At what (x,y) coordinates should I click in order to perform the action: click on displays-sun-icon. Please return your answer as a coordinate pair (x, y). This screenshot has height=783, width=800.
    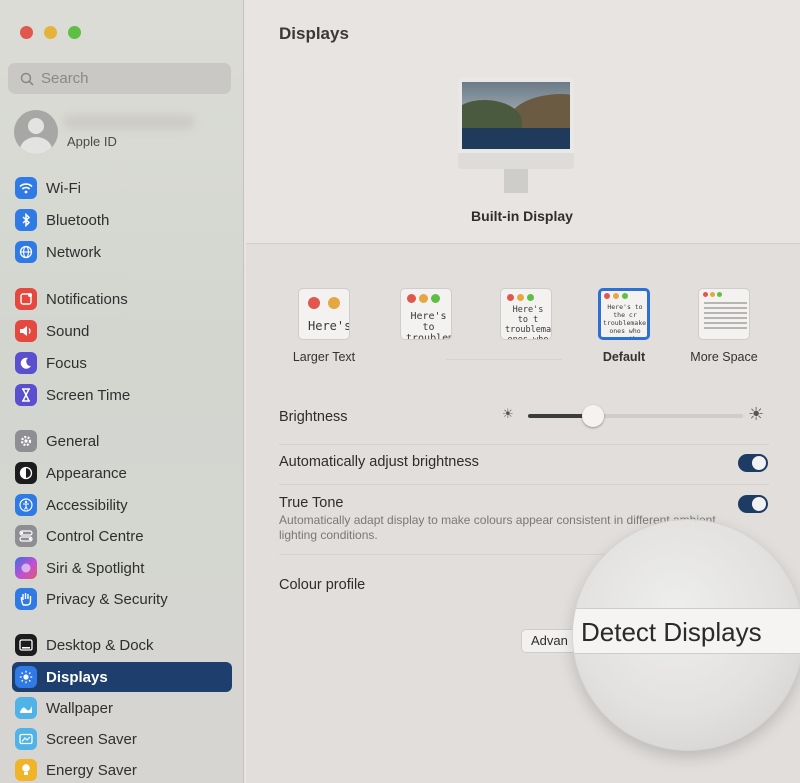
    Looking at the image, I should click on (26, 677).